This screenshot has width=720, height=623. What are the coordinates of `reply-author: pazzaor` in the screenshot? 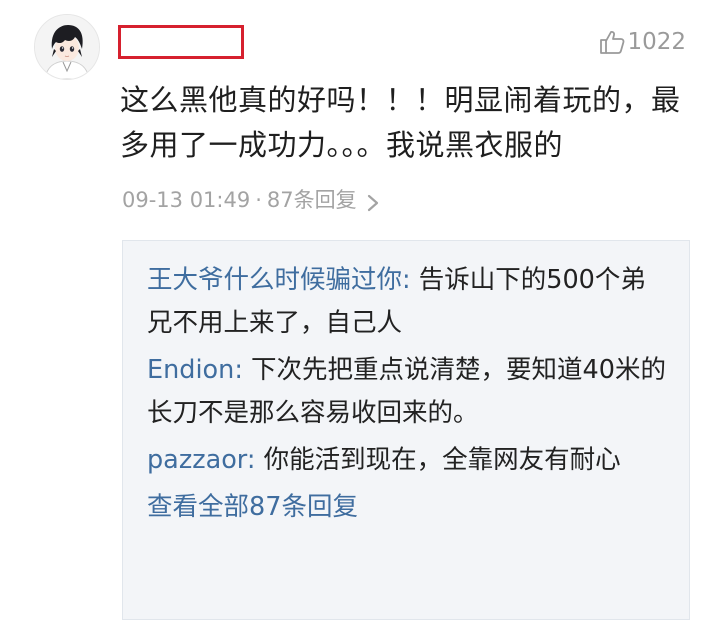 It's located at (197, 460).